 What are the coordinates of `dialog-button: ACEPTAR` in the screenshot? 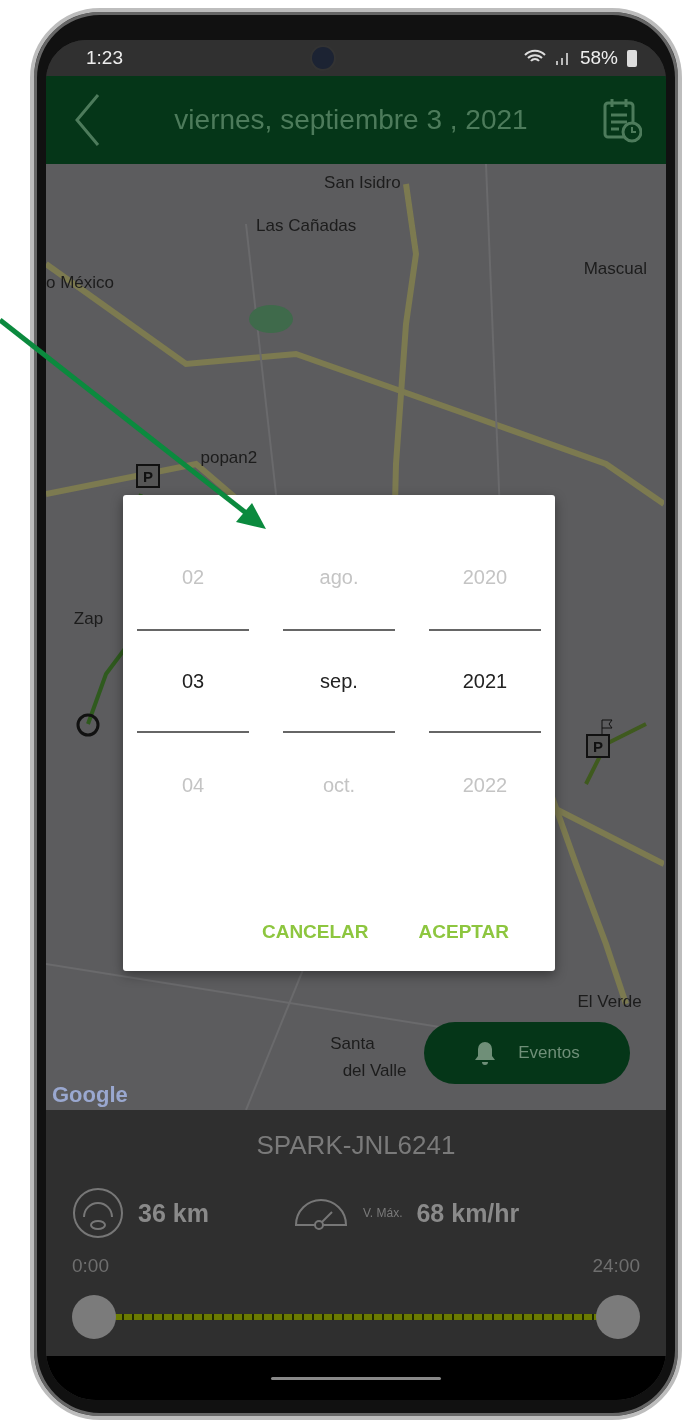 It's located at (463, 932).